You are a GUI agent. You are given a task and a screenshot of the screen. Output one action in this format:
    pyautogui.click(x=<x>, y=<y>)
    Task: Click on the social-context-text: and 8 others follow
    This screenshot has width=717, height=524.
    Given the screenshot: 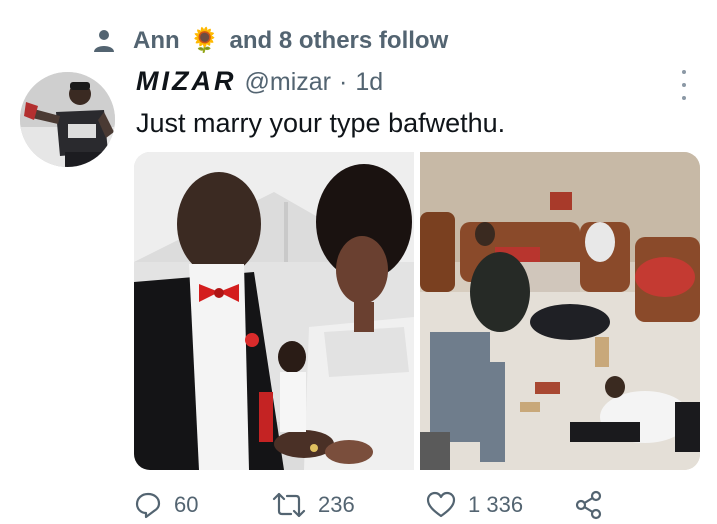 What is the action you would take?
    pyautogui.click(x=339, y=40)
    